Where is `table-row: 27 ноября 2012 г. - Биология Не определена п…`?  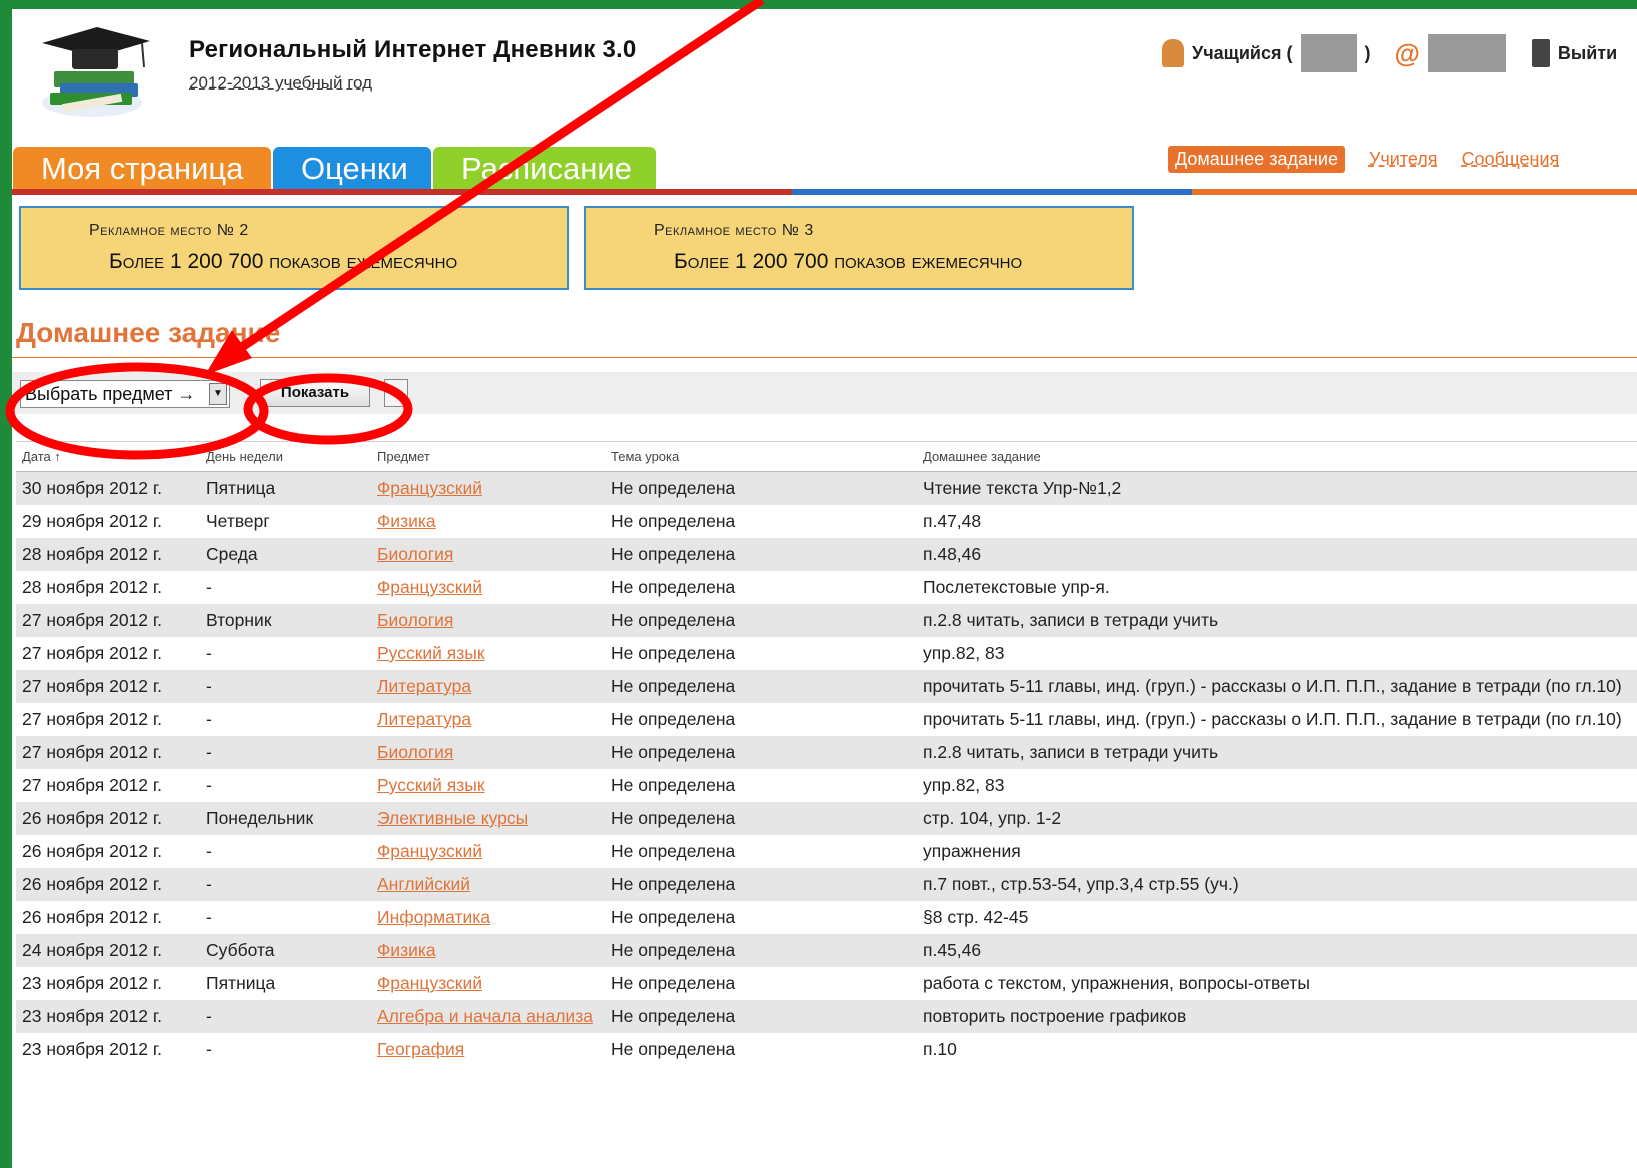 table-row: 27 ноября 2012 г. - Биология Не определена п… is located at coordinates (826, 752).